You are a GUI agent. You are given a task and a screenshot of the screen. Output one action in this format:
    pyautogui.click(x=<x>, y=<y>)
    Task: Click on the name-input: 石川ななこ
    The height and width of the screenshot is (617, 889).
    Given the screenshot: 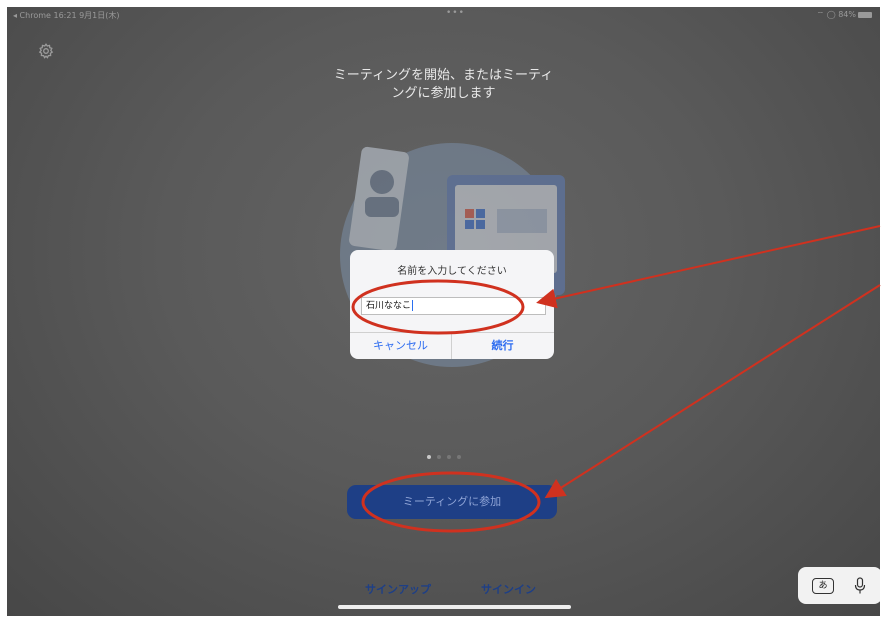 What is the action you would take?
    pyautogui.click(x=453, y=306)
    